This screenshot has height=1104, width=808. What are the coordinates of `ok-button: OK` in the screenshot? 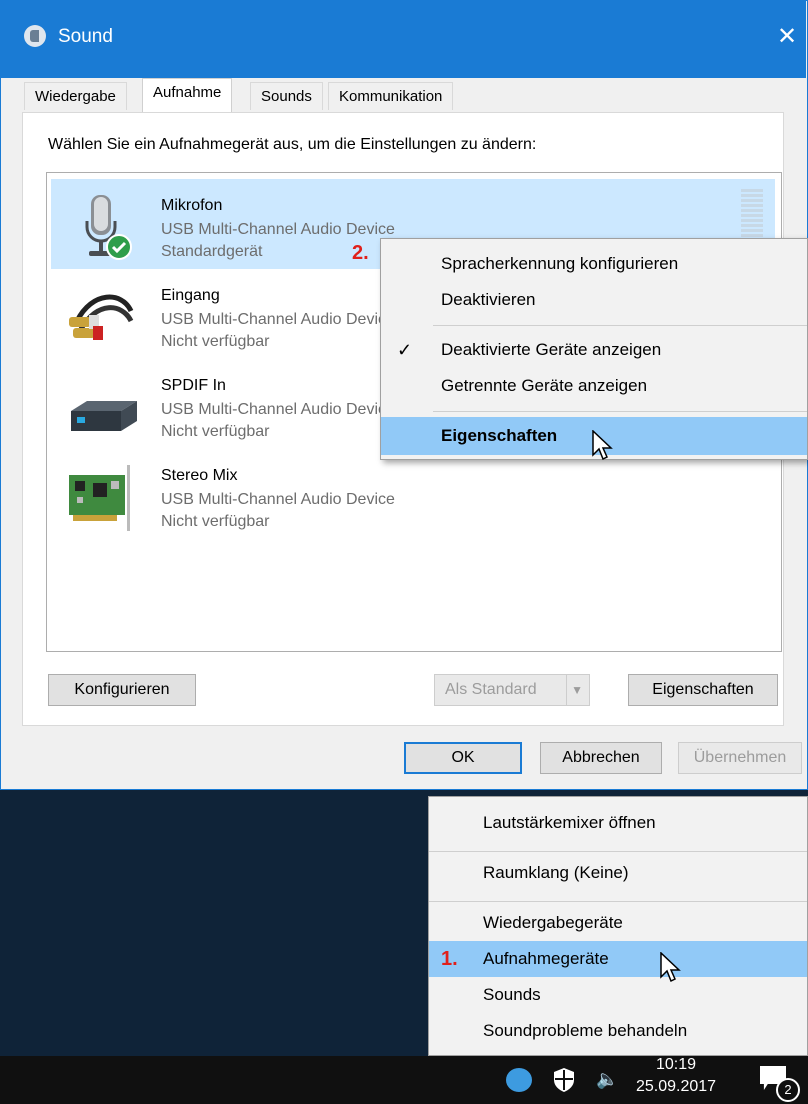 It's located at (463, 758).